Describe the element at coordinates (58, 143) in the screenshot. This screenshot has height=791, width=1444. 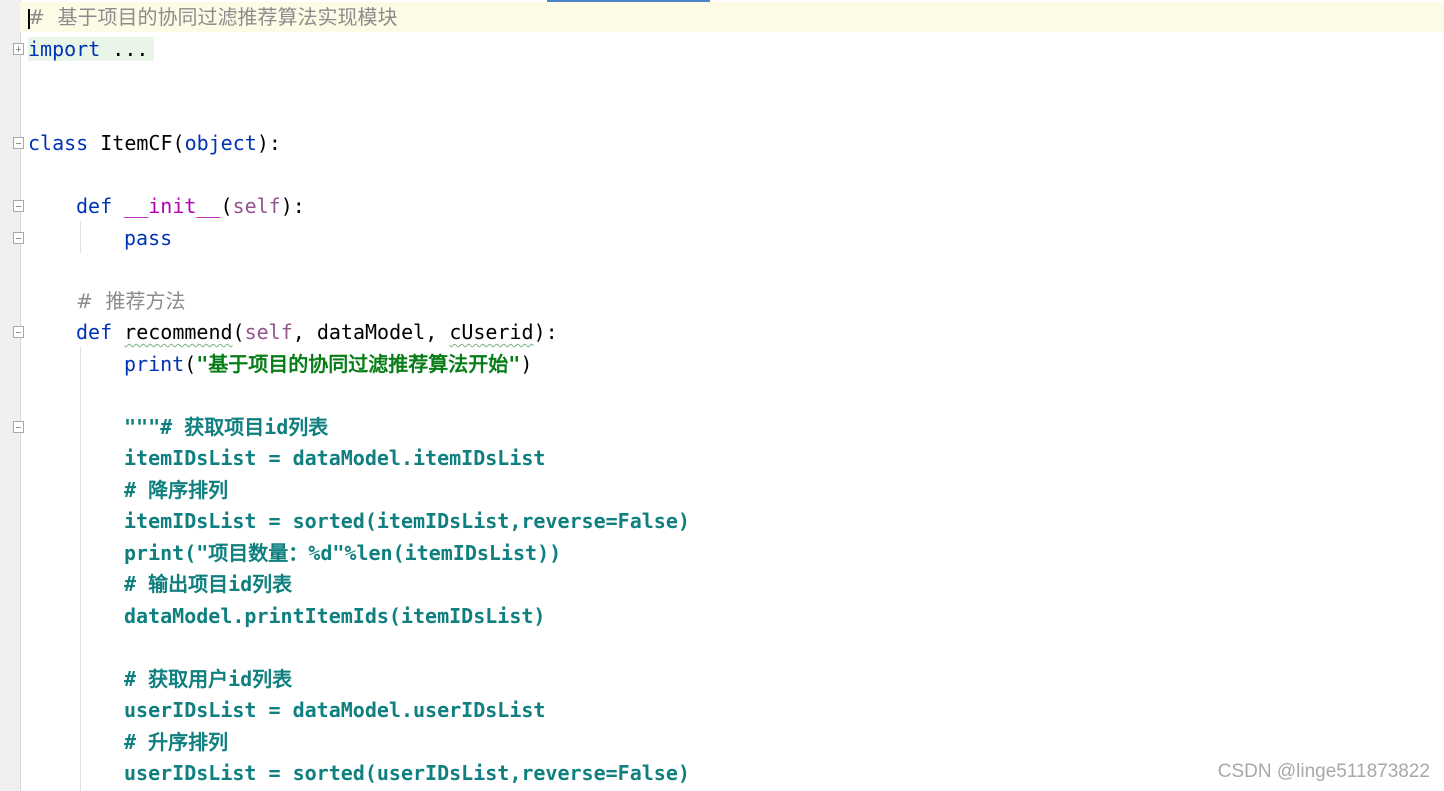
I see `keyword: class` at that location.